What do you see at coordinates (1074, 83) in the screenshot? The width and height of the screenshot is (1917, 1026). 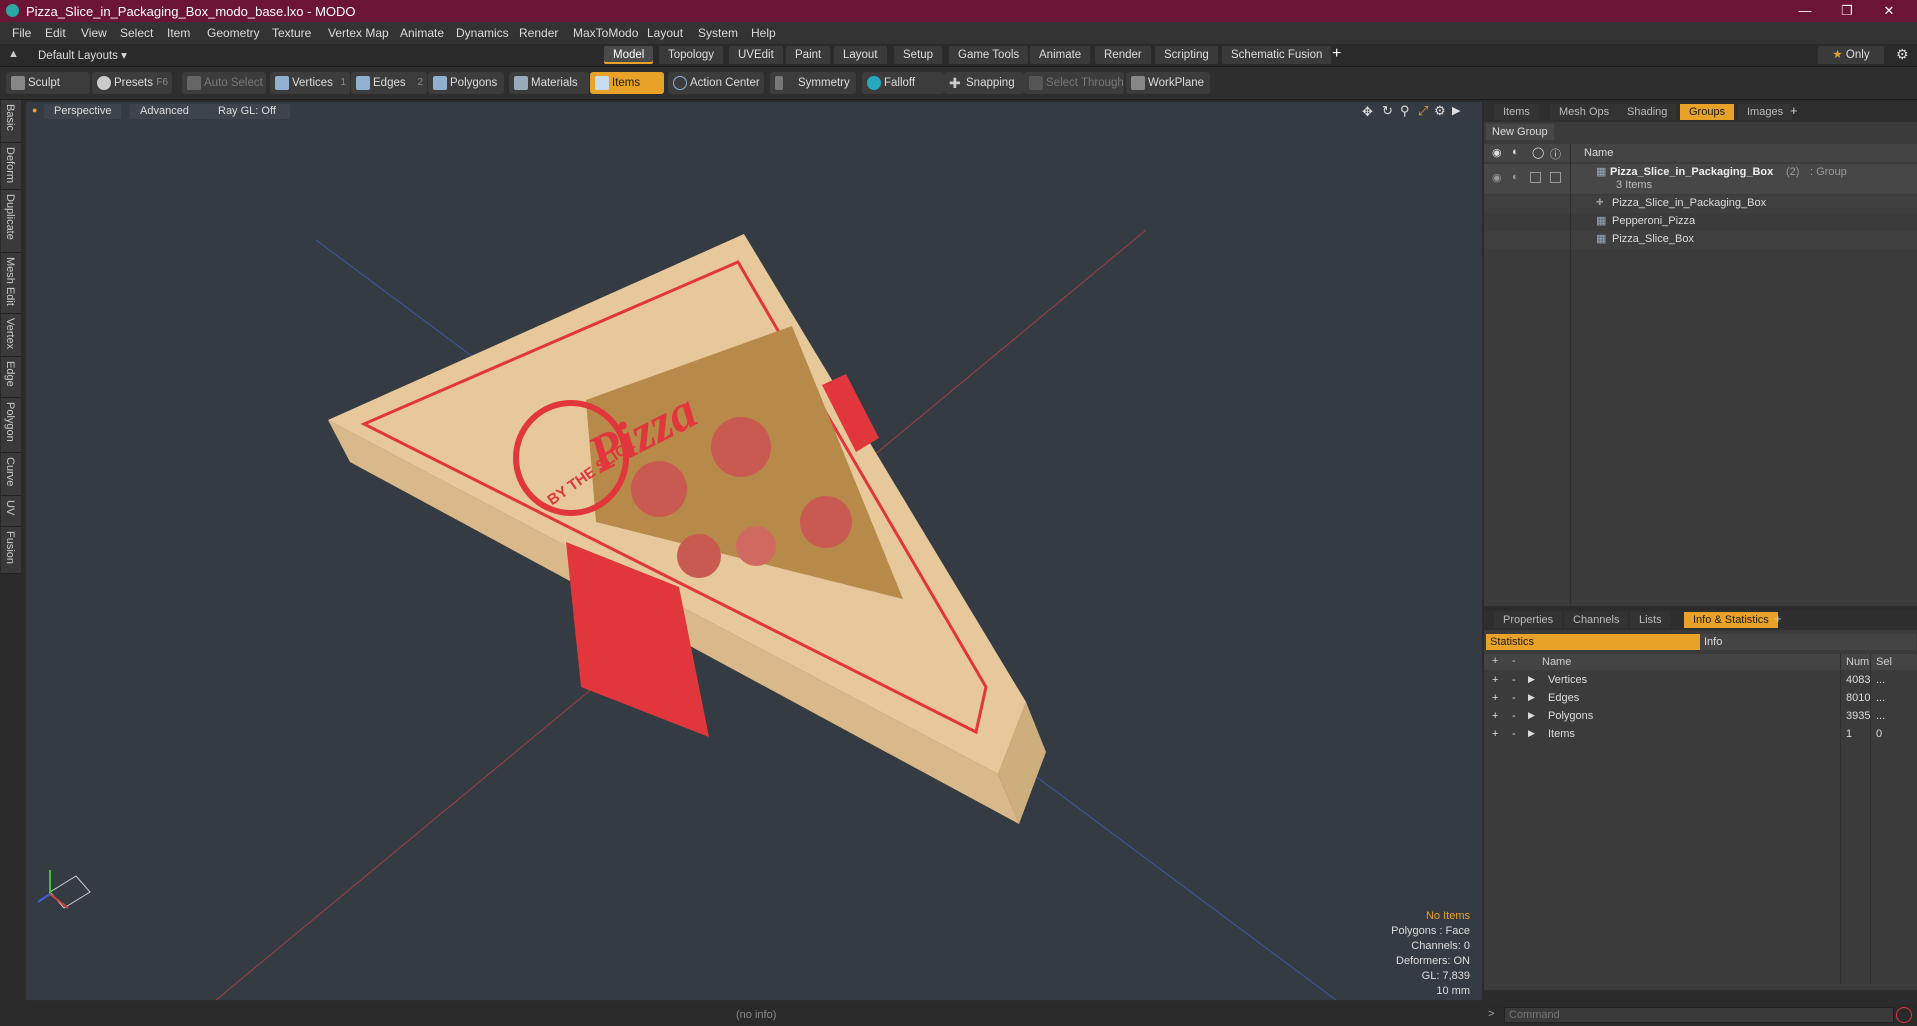 I see `select-through-button: Select Through` at bounding box center [1074, 83].